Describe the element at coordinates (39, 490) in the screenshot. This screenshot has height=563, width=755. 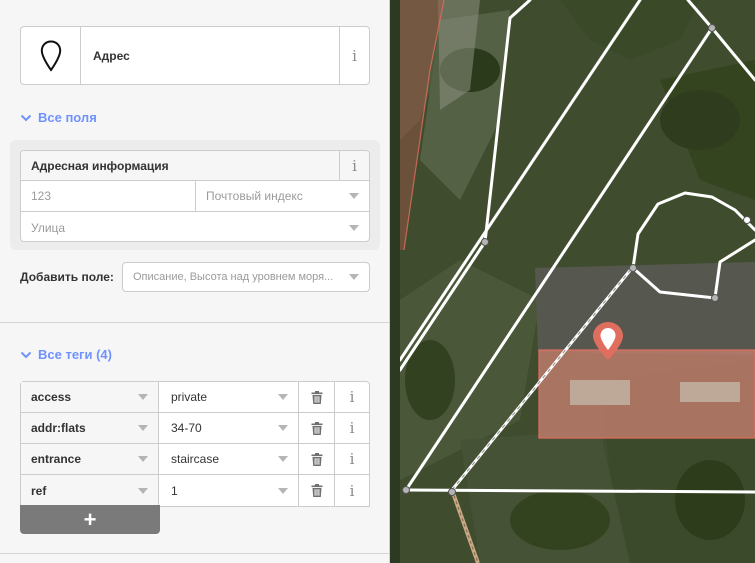
I see `tag-key-text: ref` at that location.